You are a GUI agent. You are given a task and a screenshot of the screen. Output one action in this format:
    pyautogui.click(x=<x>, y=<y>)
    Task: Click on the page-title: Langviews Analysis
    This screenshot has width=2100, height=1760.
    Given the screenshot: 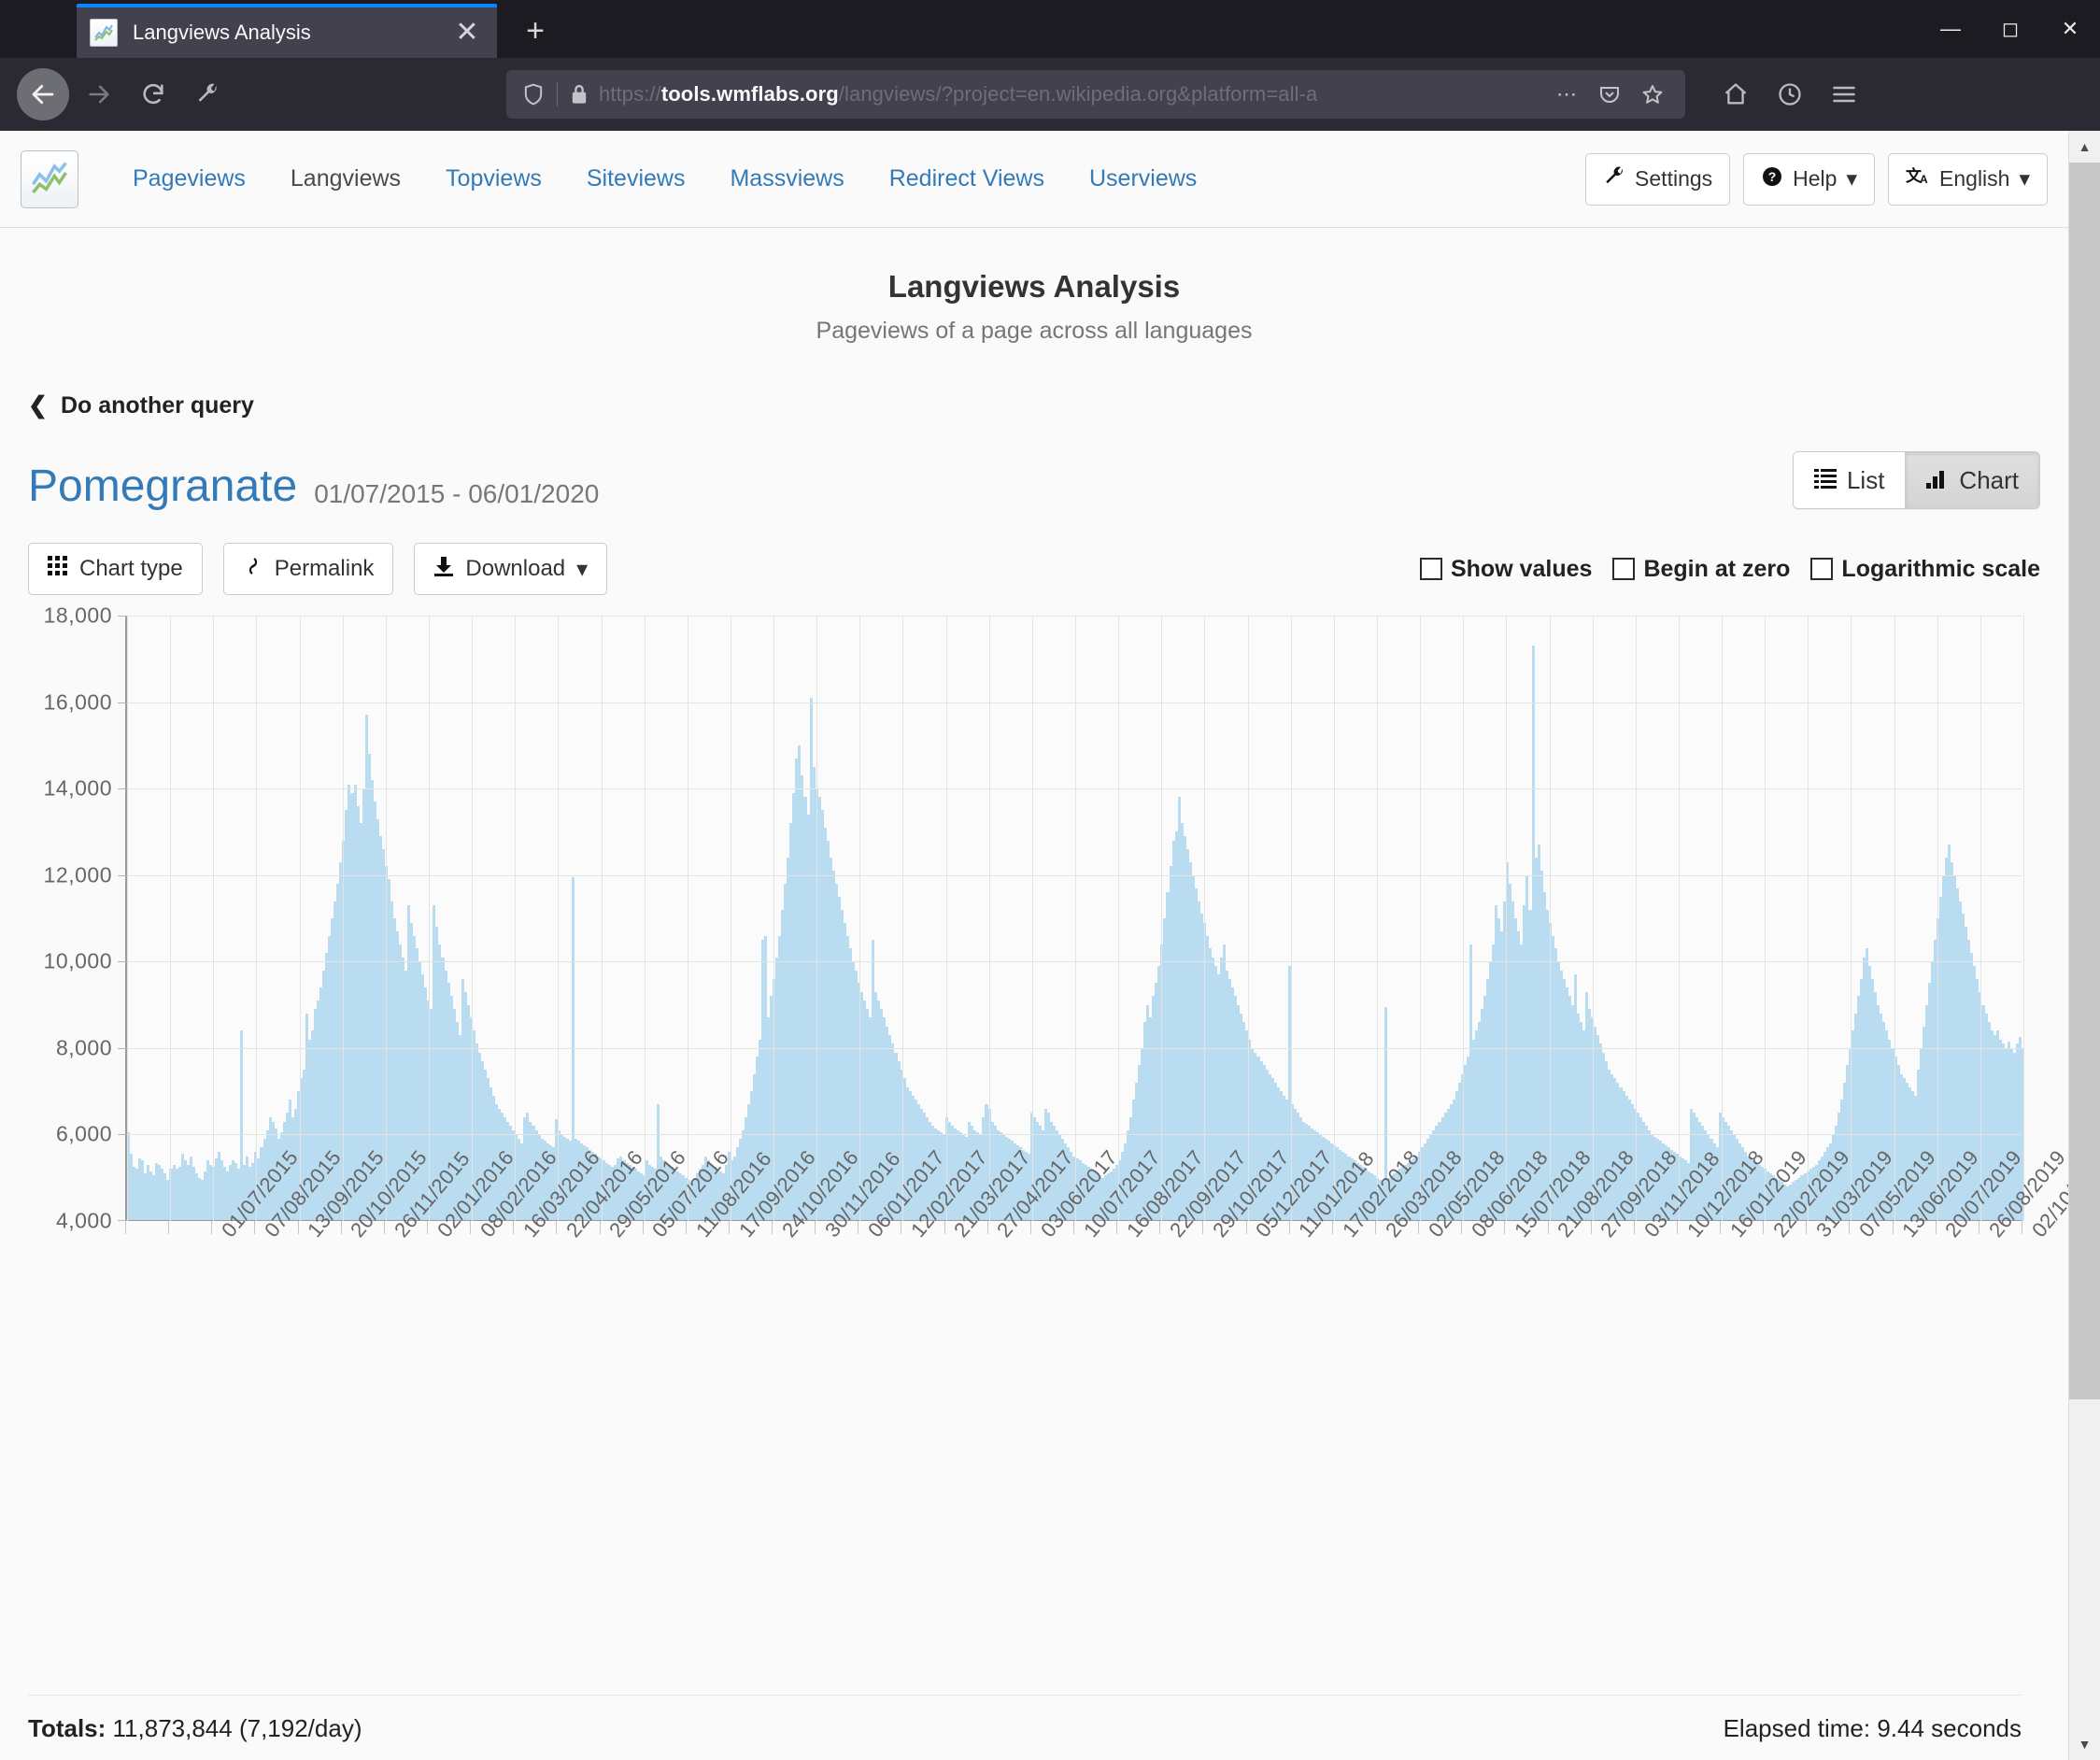 What is the action you would take?
    pyautogui.click(x=1034, y=286)
    